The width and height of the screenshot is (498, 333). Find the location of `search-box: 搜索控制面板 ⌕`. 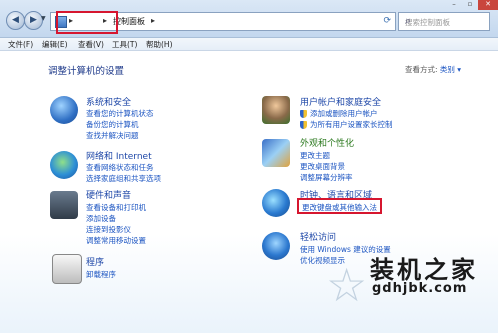

search-box: 搜索控制面板 ⌕ is located at coordinates (444, 21).